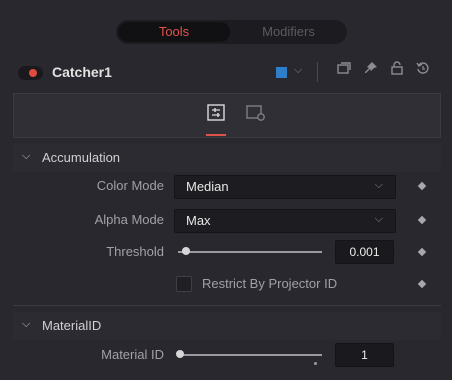 The width and height of the screenshot is (452, 380). What do you see at coordinates (130, 185) in the screenshot?
I see `color-mode-label: Color Mode` at bounding box center [130, 185].